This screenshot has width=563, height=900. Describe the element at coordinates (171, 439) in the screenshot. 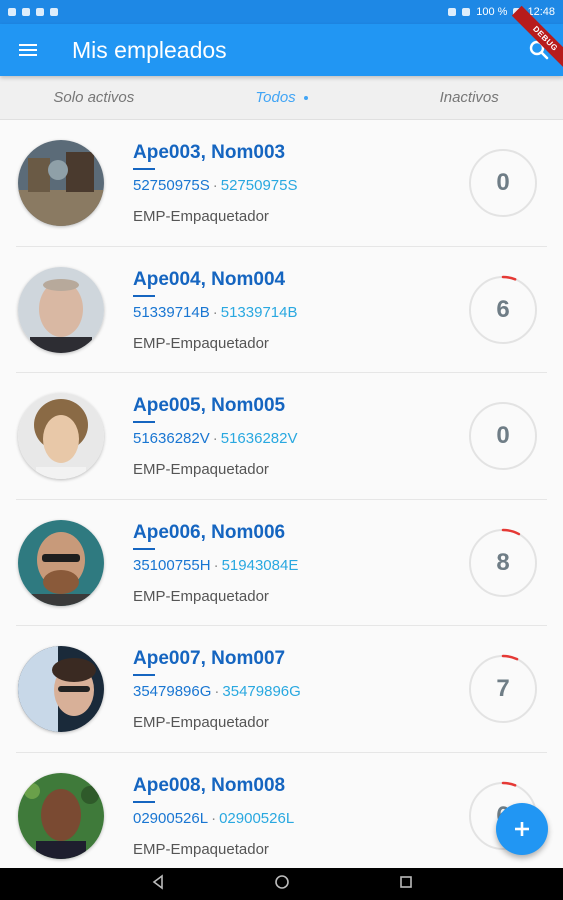

I see `employee-id: 51636282V` at that location.